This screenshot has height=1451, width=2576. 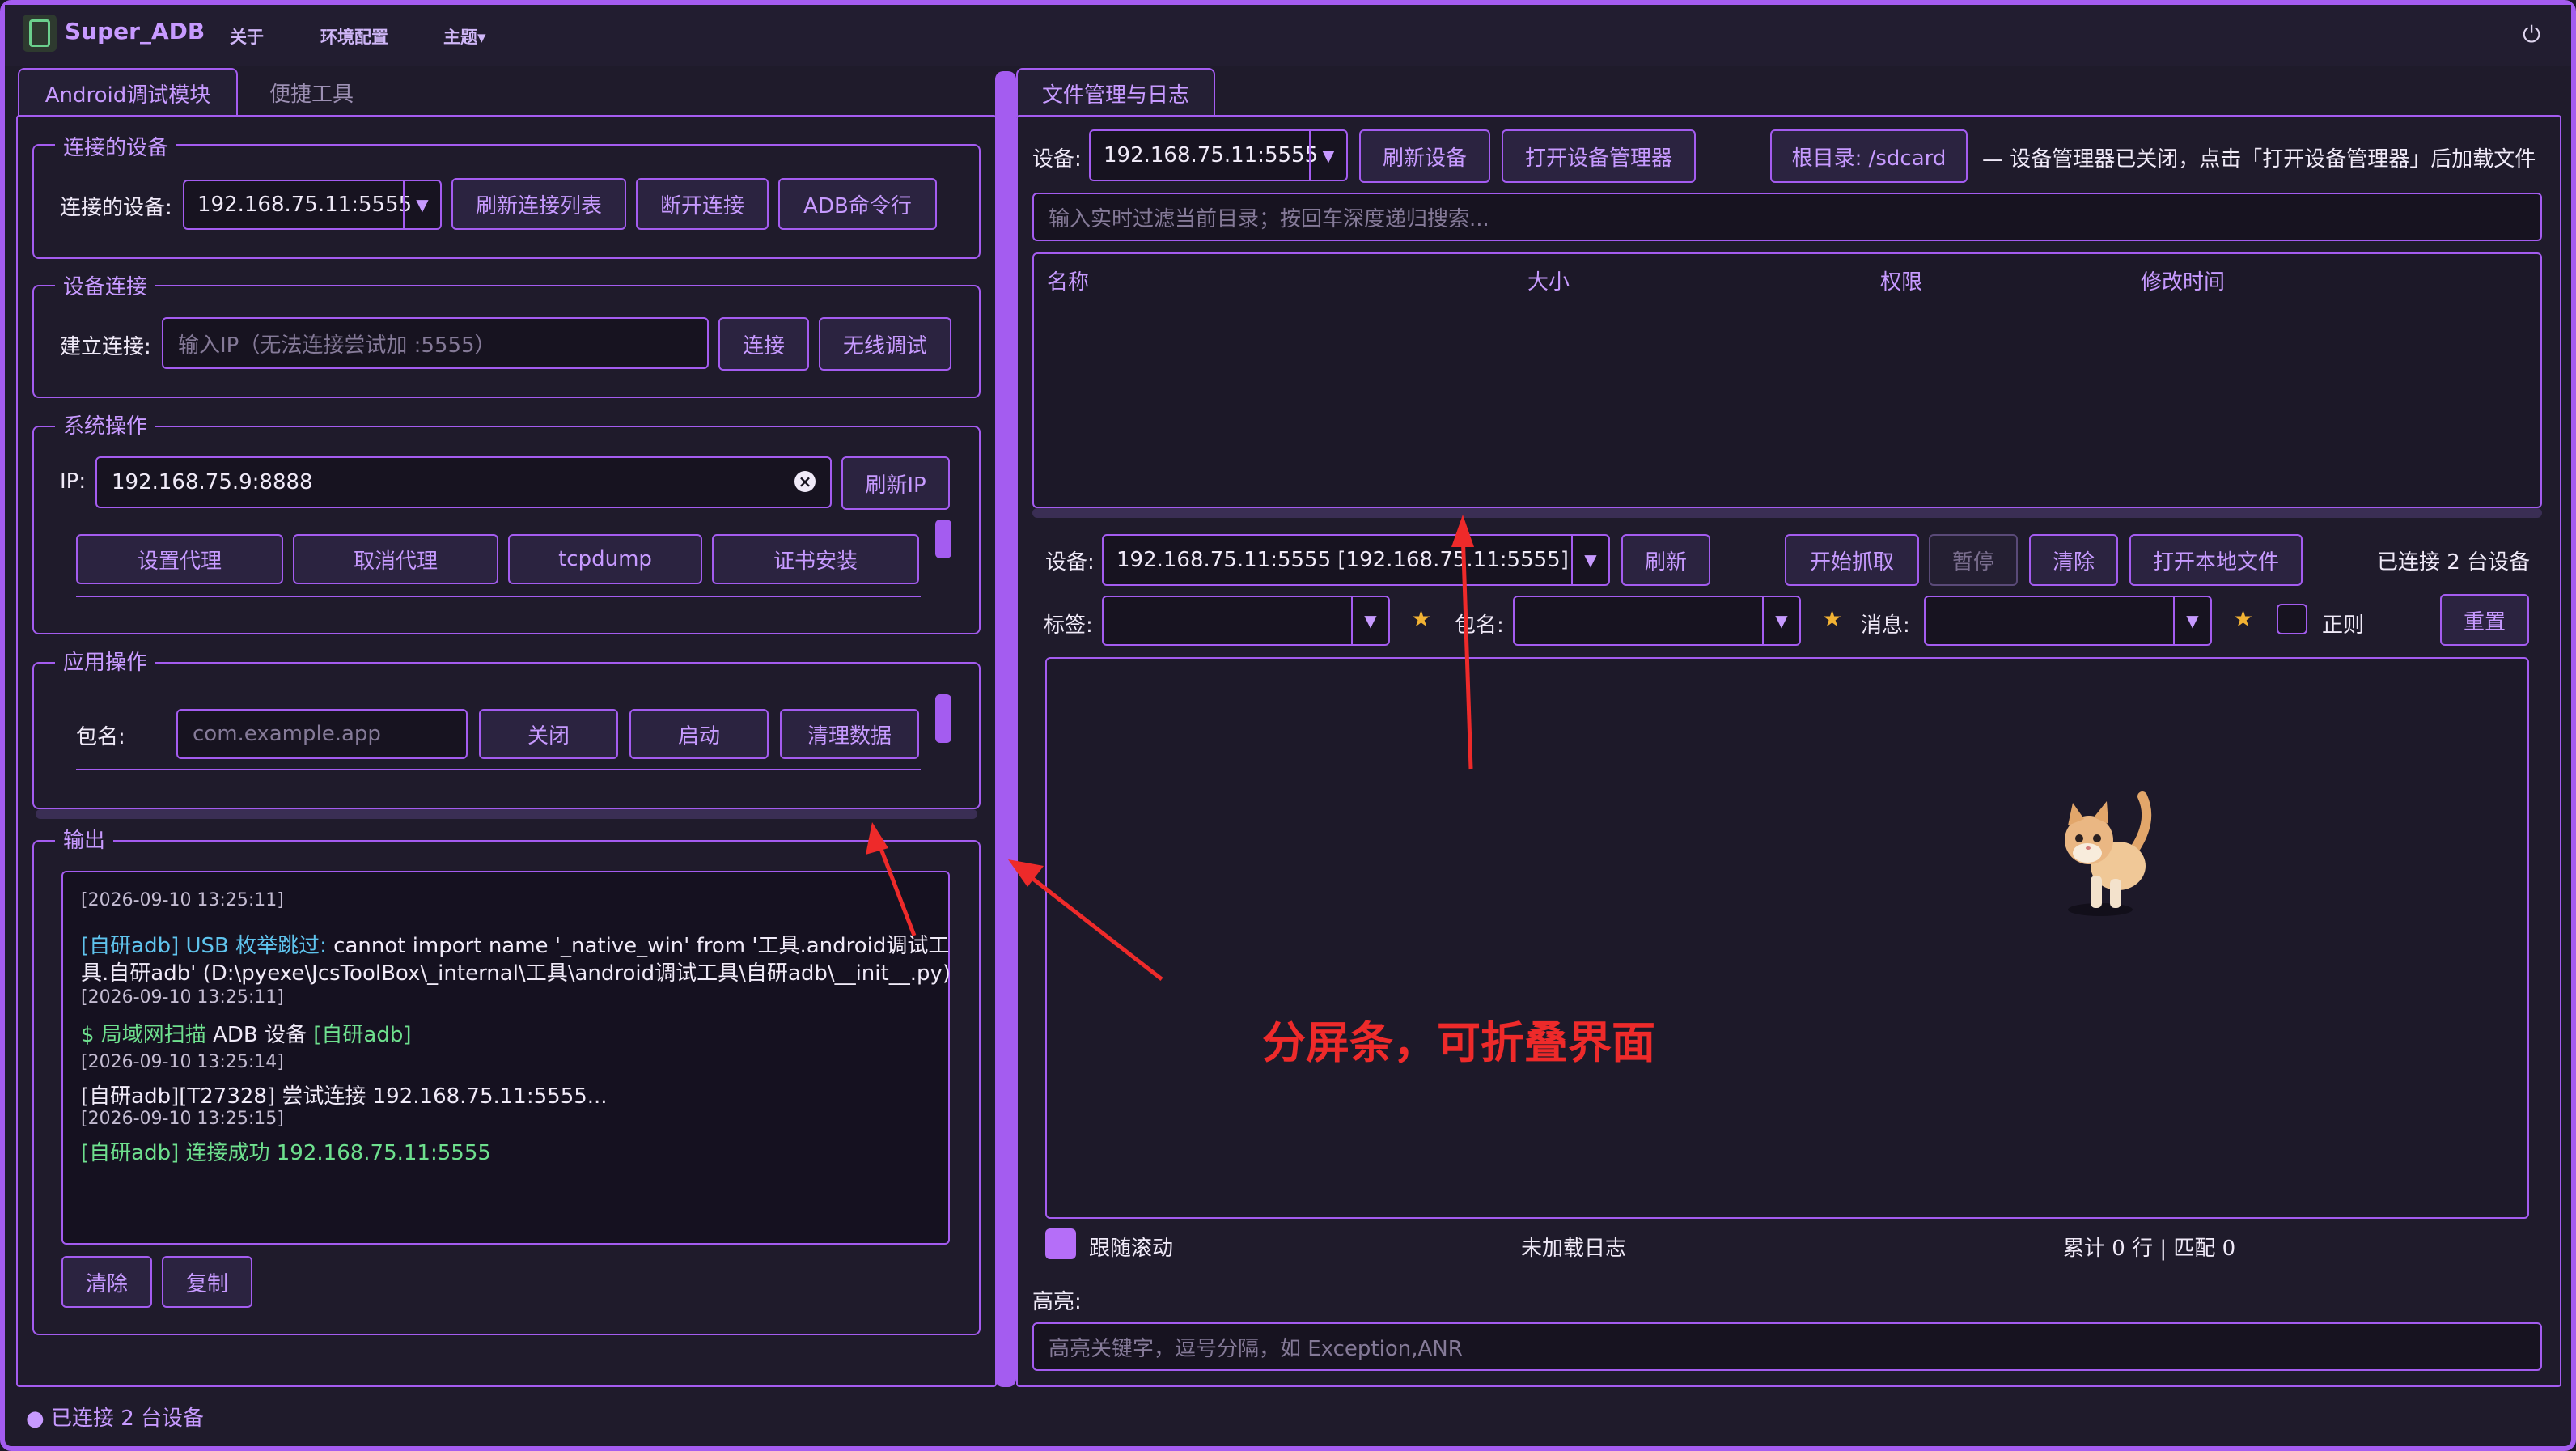 I want to click on annotation-arrows, so click(x=1170, y=748).